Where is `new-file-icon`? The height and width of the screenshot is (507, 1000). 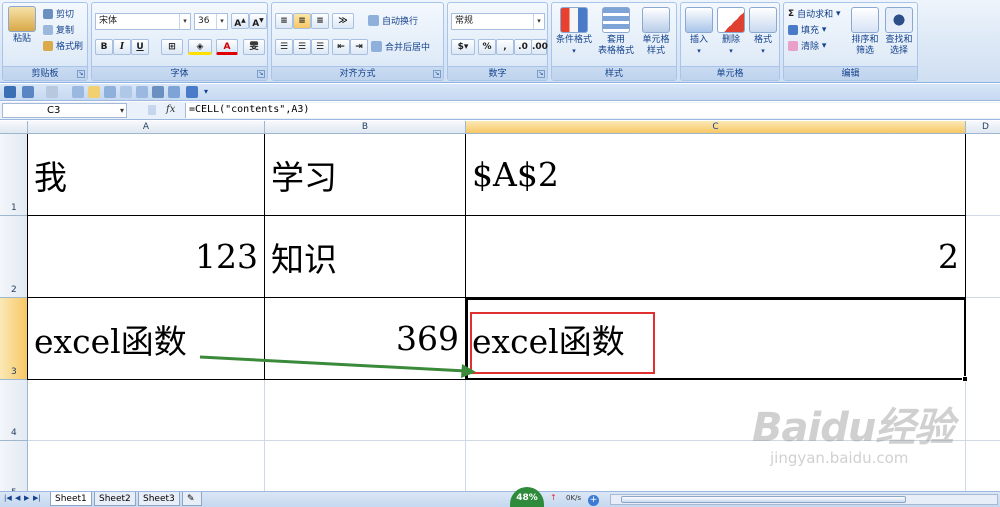 new-file-icon is located at coordinates (78, 92).